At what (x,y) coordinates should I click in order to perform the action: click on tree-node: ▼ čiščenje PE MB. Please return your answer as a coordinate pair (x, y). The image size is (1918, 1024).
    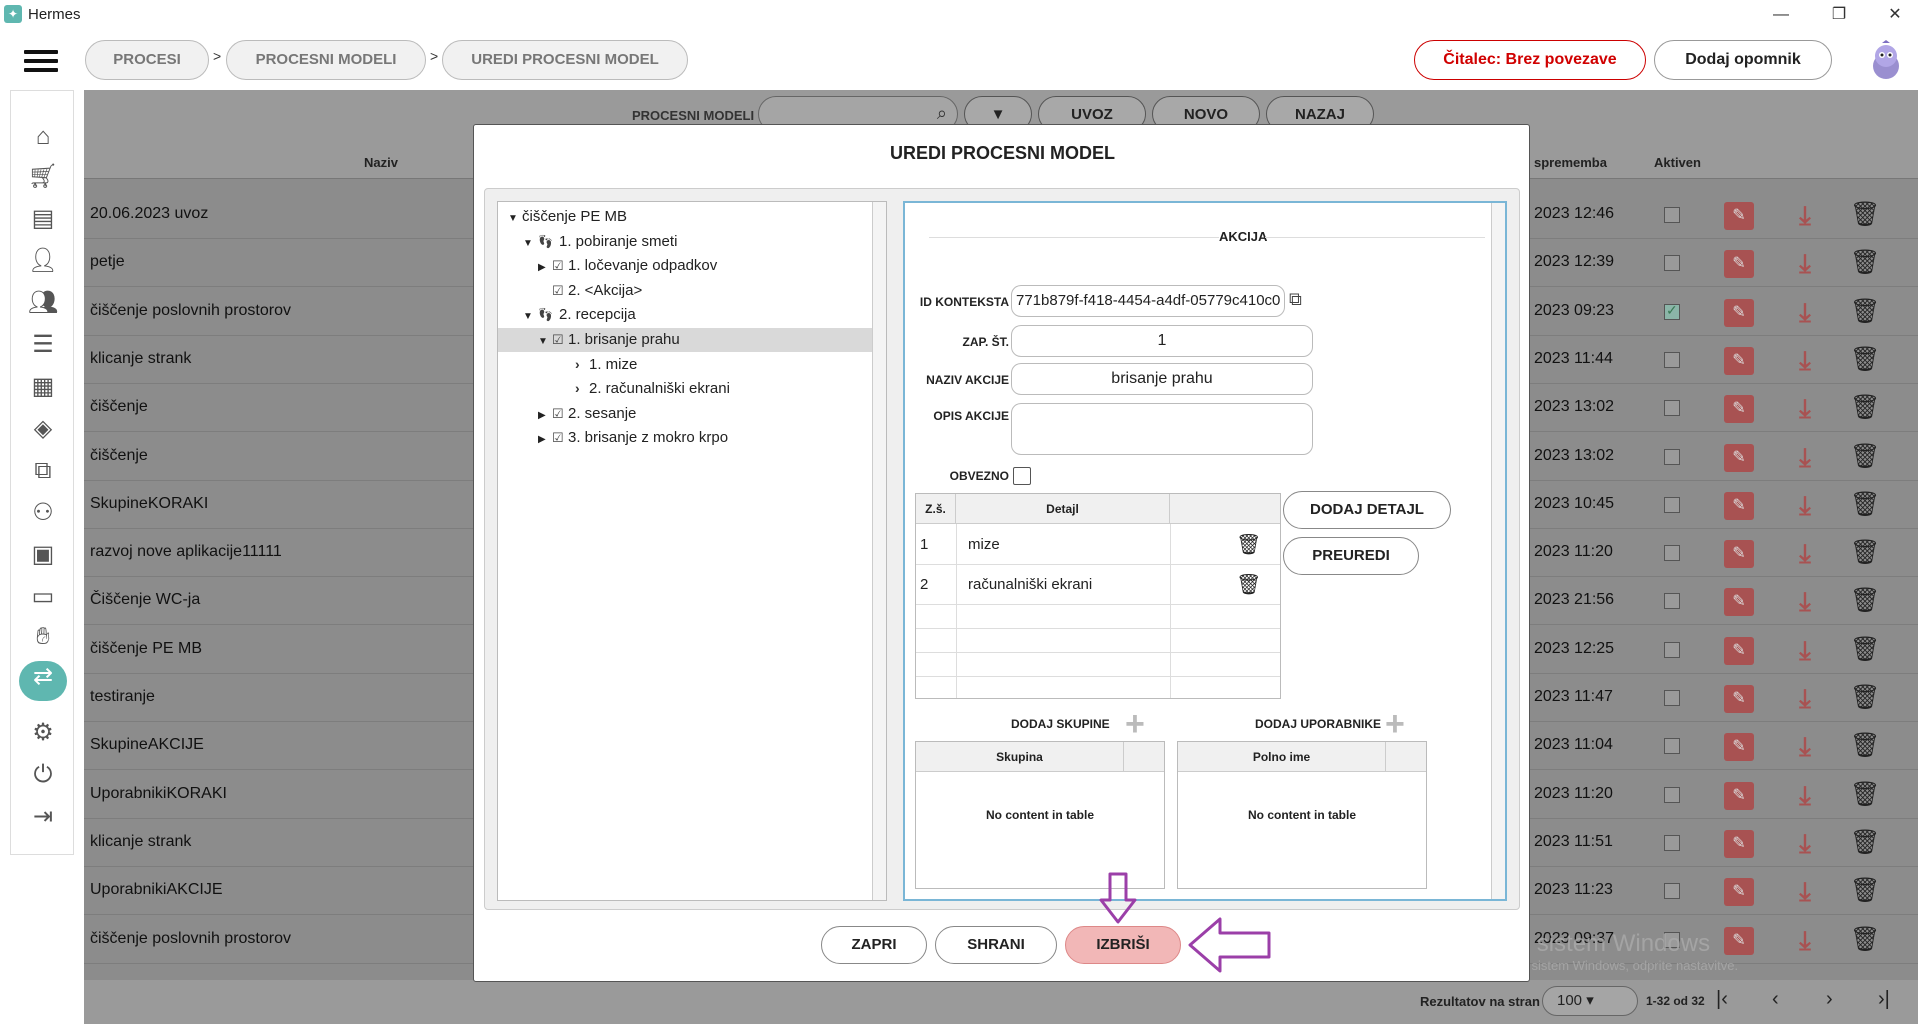
    Looking at the image, I should click on (567, 216).